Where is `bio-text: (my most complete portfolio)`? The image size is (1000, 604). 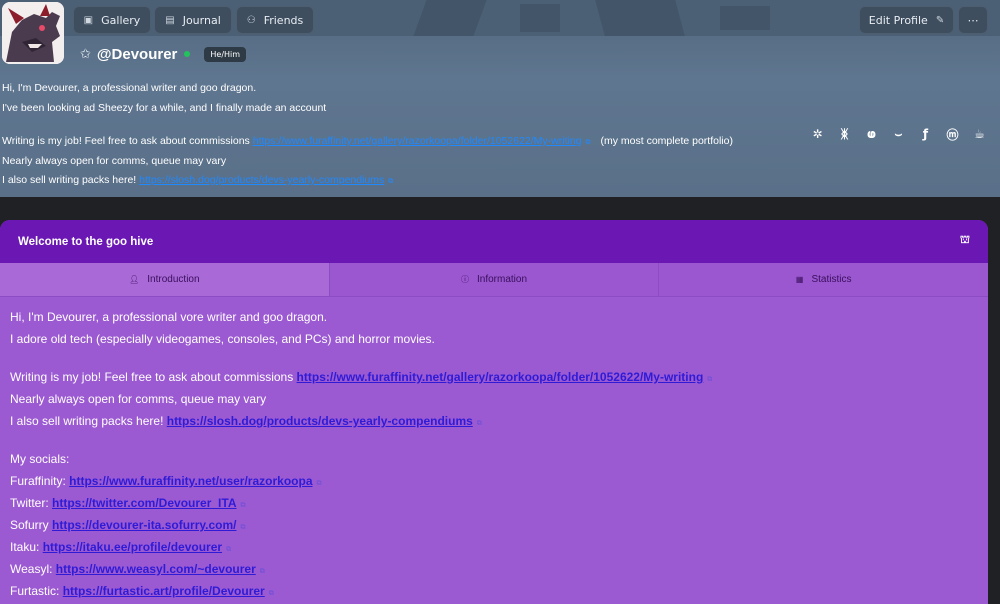
bio-text: (my most complete portfolio) is located at coordinates (666, 141).